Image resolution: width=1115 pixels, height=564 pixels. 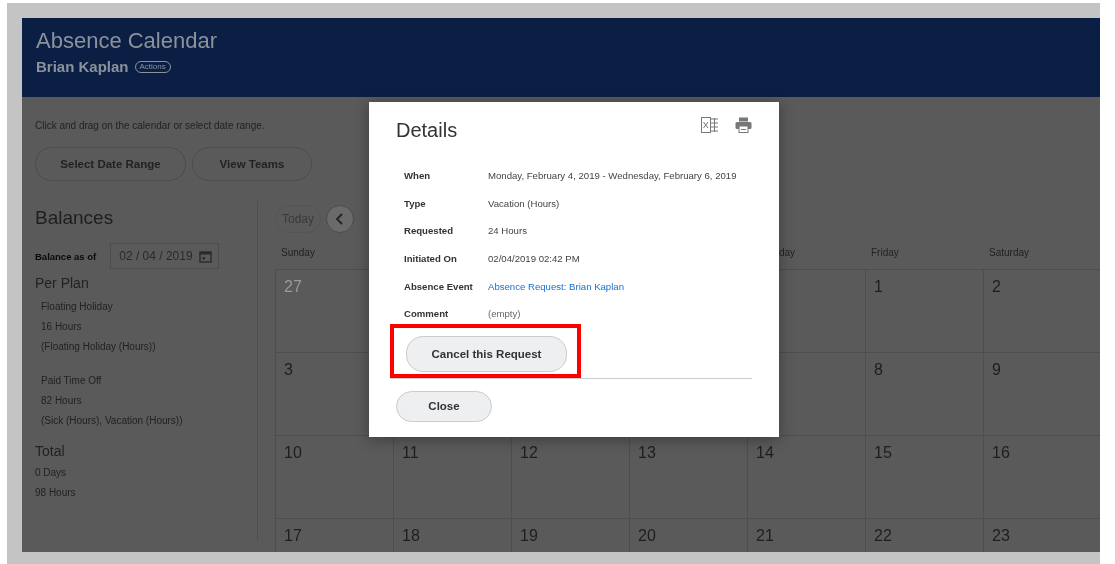 What do you see at coordinates (647, 452) in the screenshot?
I see `day-number: 13` at bounding box center [647, 452].